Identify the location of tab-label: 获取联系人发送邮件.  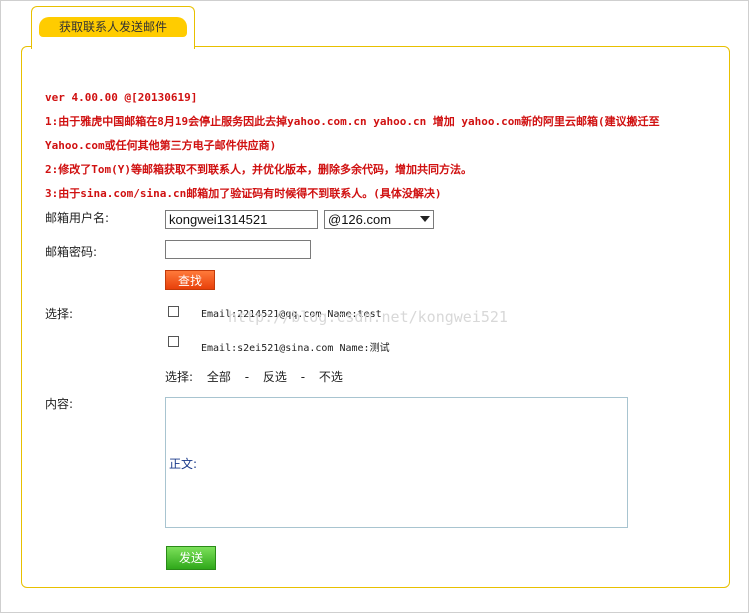
(113, 27).